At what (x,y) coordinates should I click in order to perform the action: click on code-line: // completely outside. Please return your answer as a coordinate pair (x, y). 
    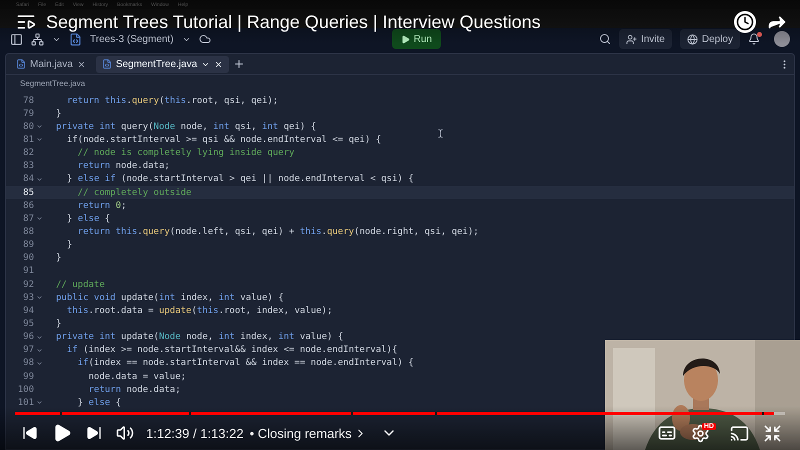
    Looking at the image, I should click on (134, 193).